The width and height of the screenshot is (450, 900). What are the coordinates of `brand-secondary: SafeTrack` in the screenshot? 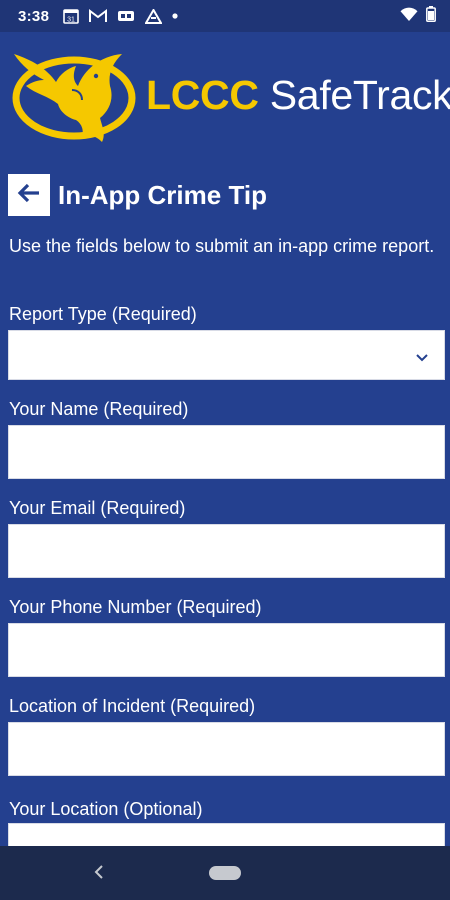 It's located at (359, 95).